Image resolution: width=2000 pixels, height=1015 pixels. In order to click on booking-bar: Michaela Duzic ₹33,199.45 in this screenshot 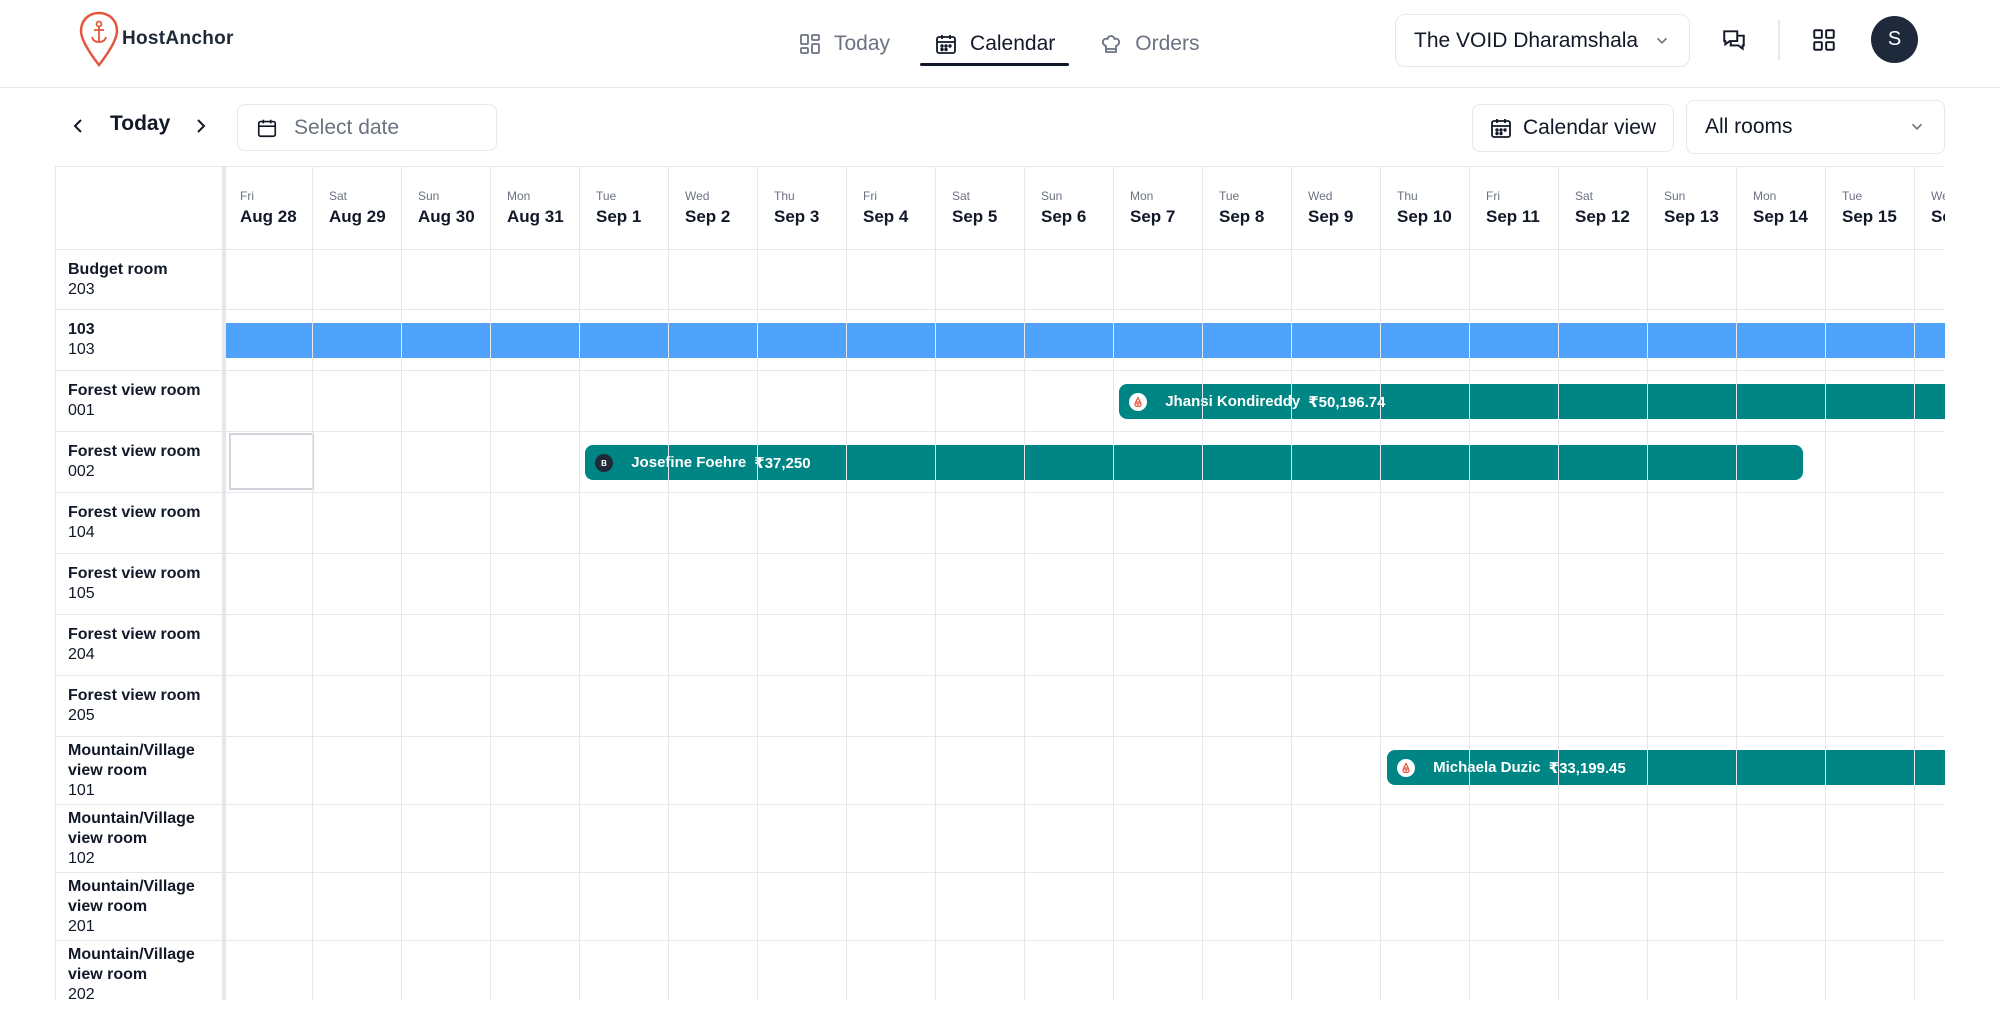, I will do `click(1666, 767)`.